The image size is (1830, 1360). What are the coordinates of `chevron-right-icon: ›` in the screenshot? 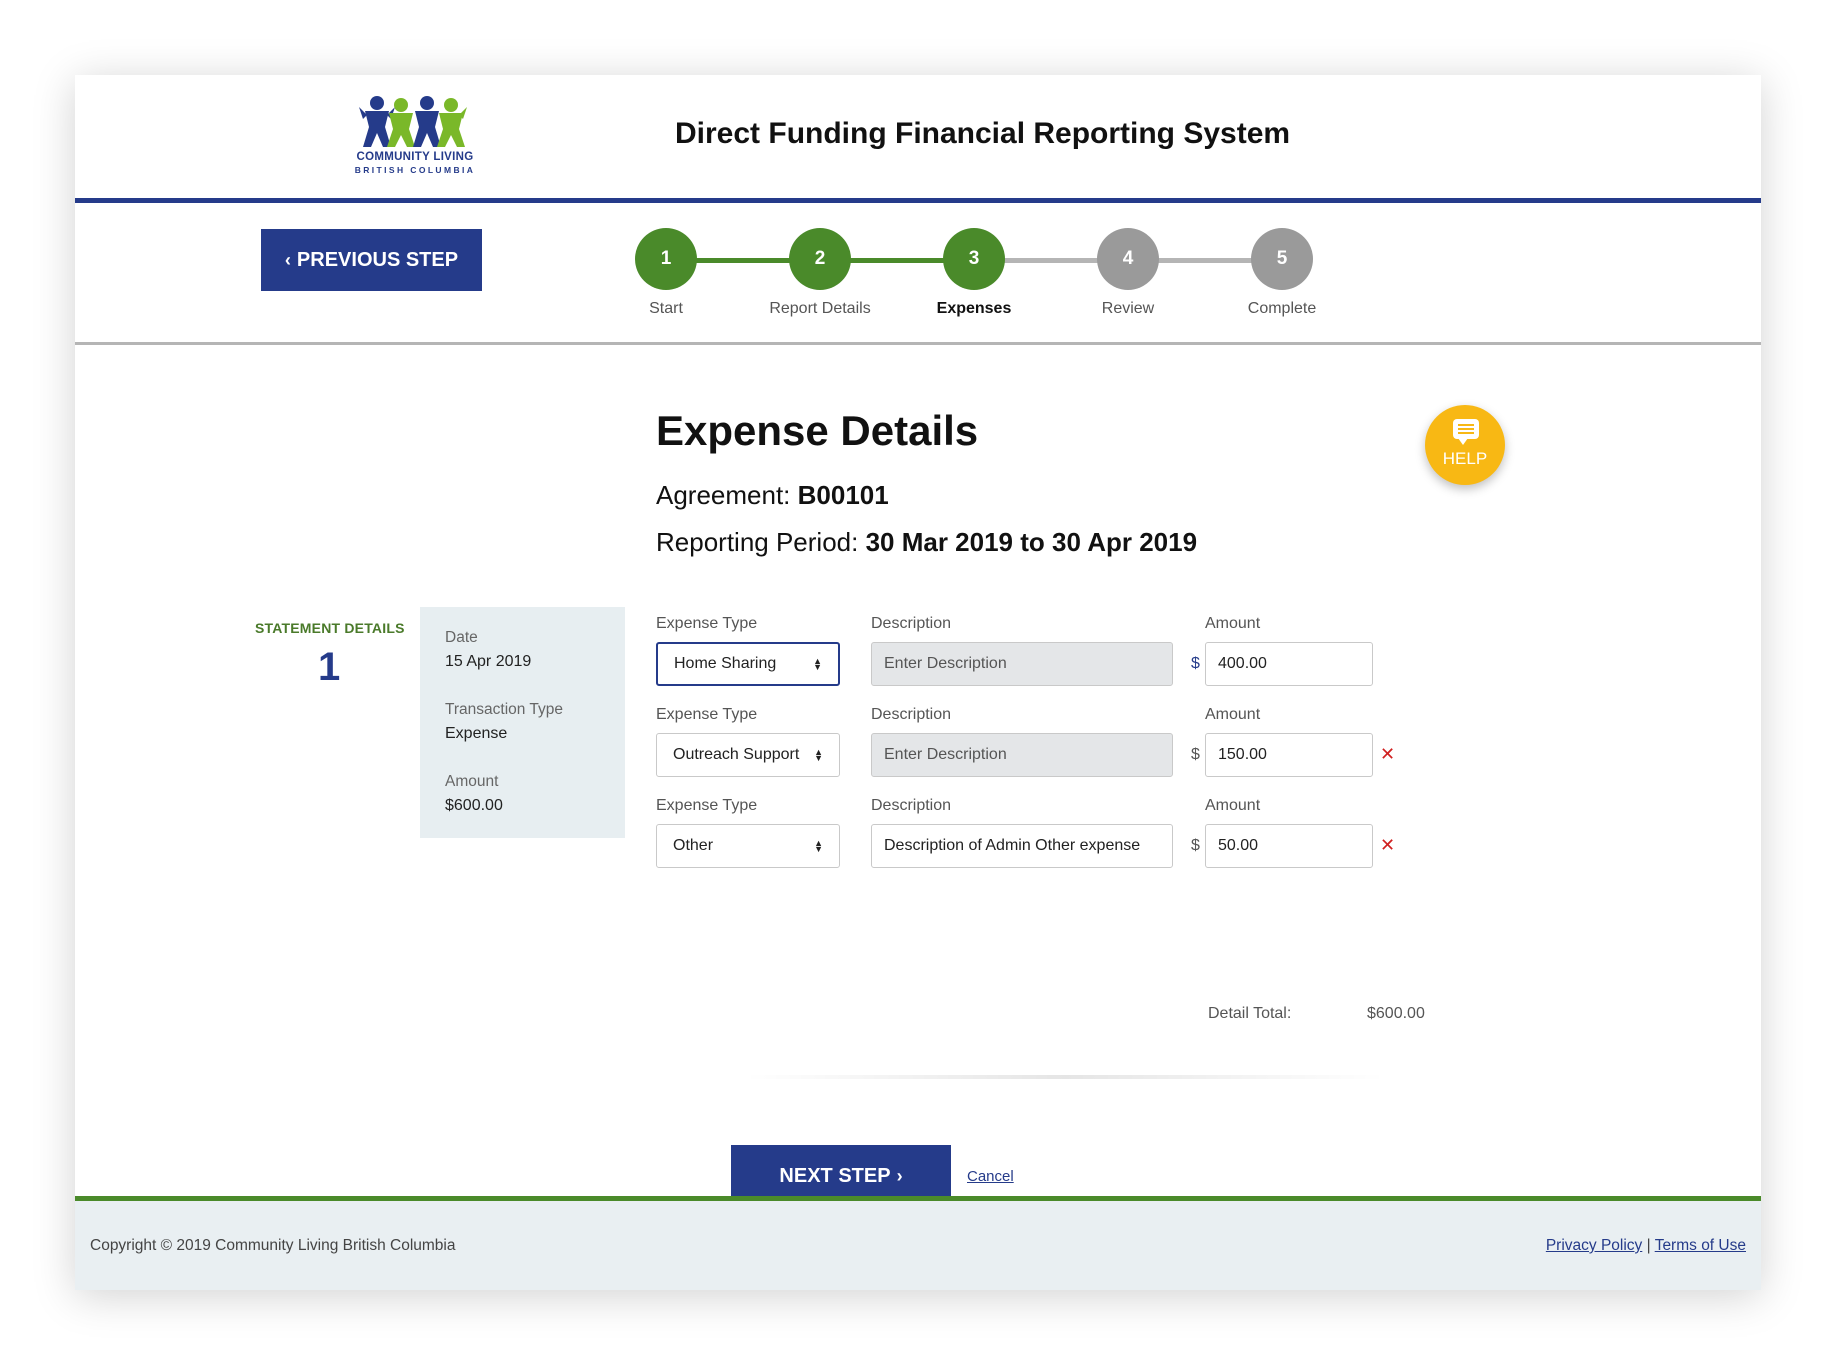 It's located at (899, 1175).